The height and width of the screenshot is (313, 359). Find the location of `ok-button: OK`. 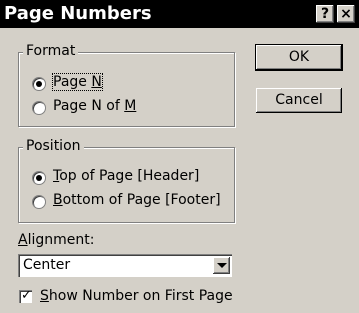

ok-button: OK is located at coordinates (299, 57).